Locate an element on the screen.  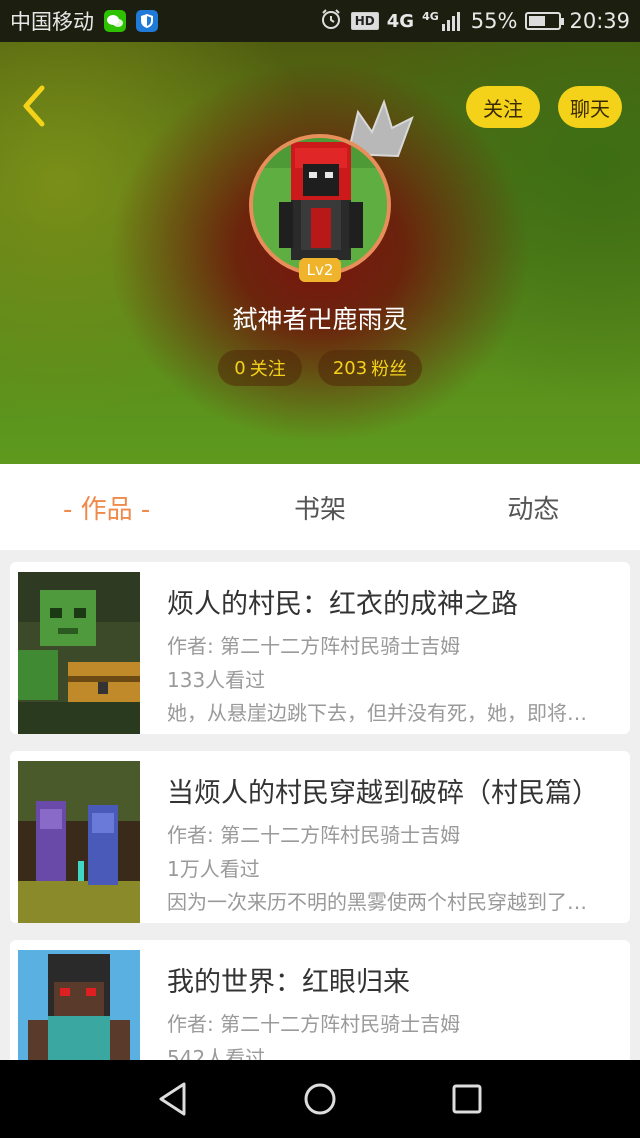
work-views: 1万人看过 is located at coordinates (213, 869).